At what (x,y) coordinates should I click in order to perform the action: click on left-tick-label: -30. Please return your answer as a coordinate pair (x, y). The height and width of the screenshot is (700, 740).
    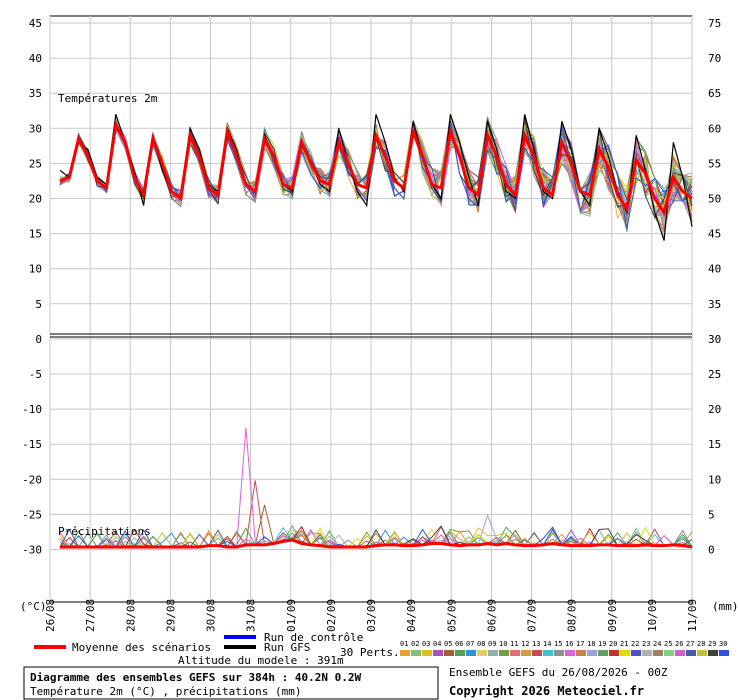
    Looking at the image, I should click on (32, 550).